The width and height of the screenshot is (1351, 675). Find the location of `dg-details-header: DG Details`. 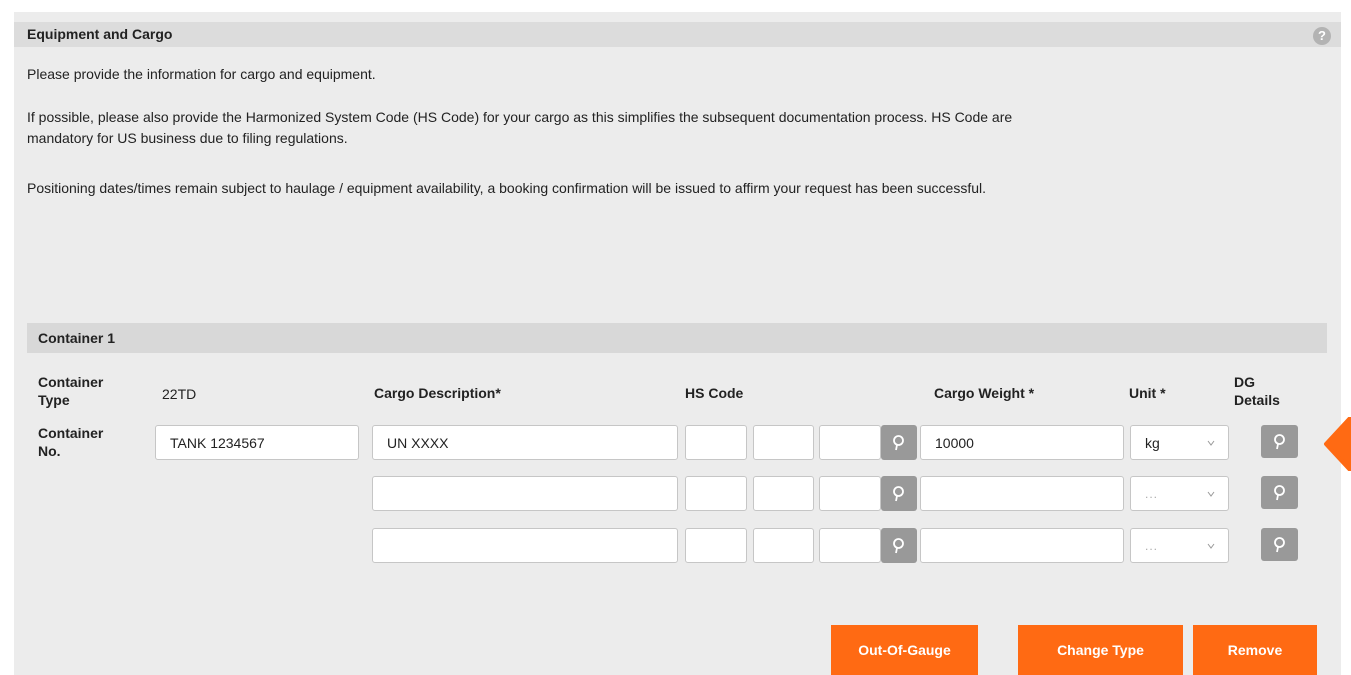

dg-details-header: DG Details is located at coordinates (1257, 391).